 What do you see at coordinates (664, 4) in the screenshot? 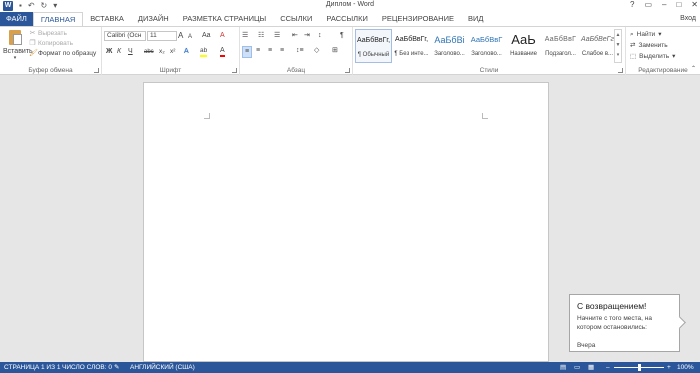
I see `minimize-button: –` at bounding box center [664, 4].